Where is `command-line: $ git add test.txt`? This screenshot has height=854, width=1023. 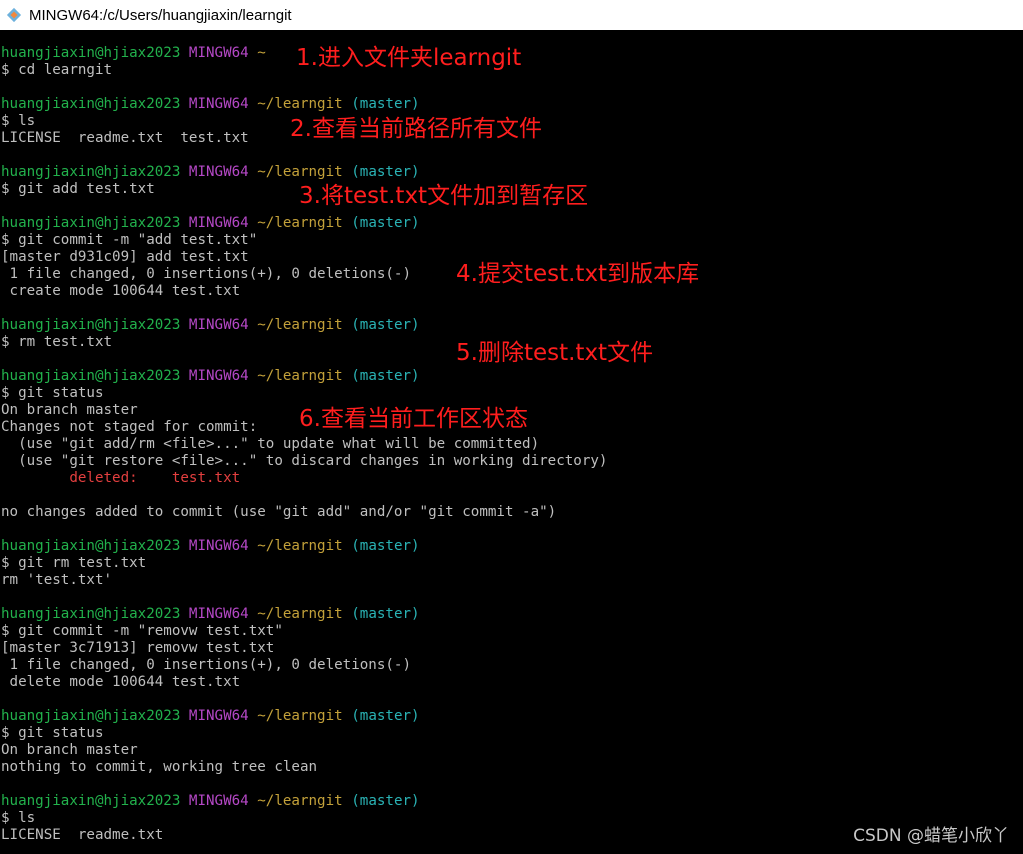 command-line: $ git add test.txt is located at coordinates (78, 189).